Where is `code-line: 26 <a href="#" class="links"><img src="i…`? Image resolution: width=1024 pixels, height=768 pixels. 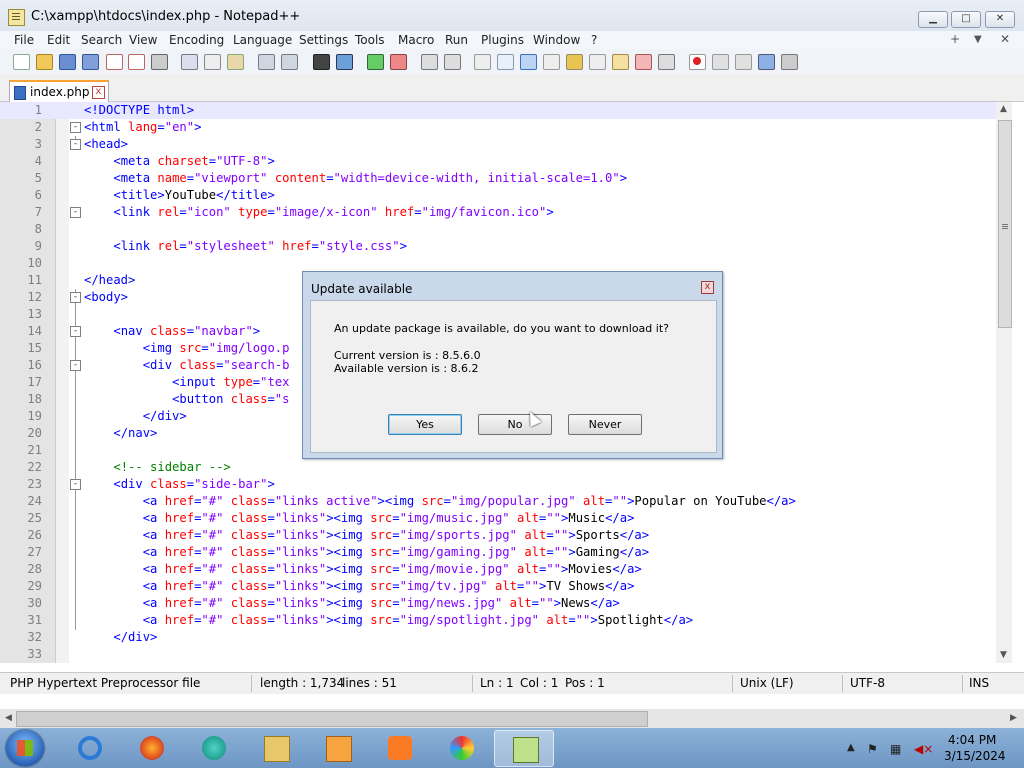 code-line: 26 <a href="#" class="links"><img src="i… is located at coordinates (498, 535).